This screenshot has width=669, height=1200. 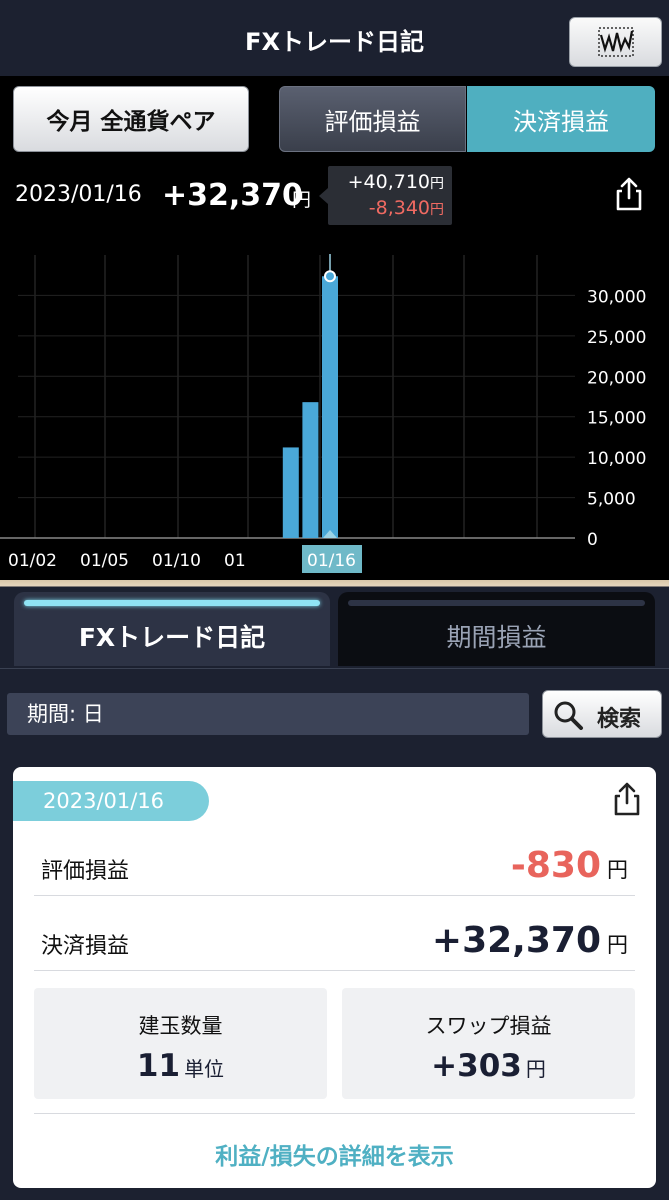 I want to click on position-quantity-stat: 建玉数量 11 単位, so click(x=180, y=1043).